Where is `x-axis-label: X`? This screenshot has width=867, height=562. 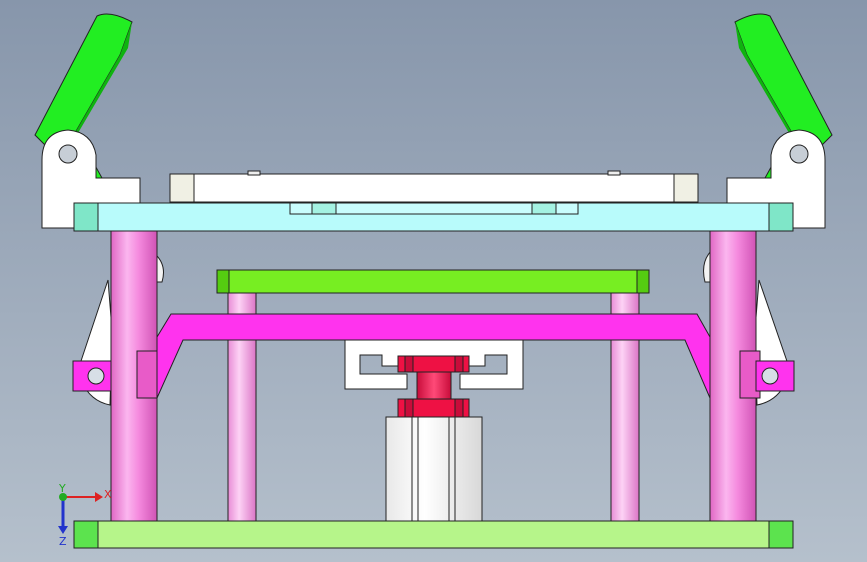
x-axis-label: X is located at coordinates (108, 494).